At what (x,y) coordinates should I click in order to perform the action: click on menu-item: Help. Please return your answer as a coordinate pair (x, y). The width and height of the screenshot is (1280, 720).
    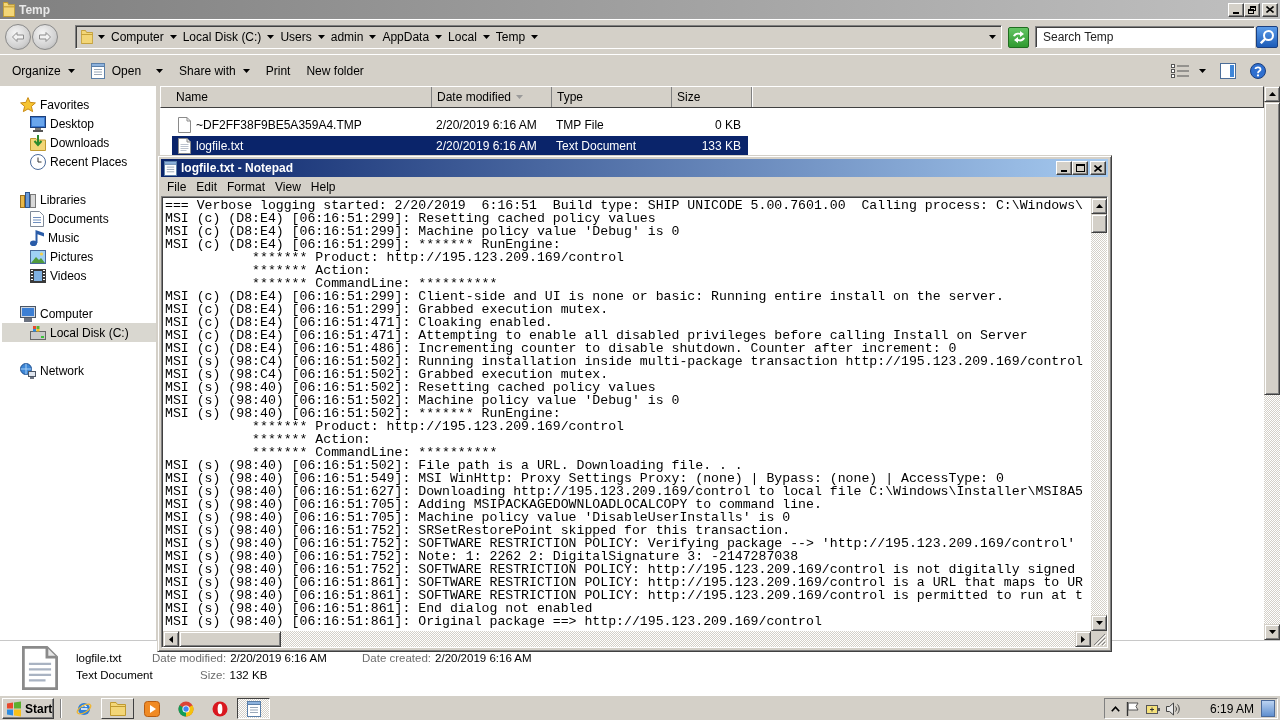
    Looking at the image, I should click on (323, 186).